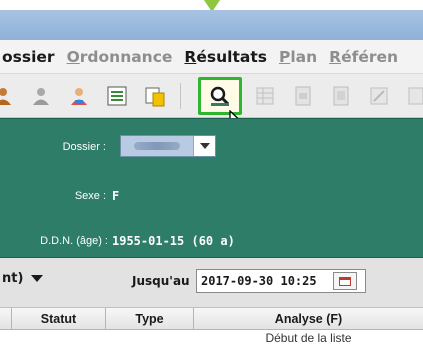  I want to click on magnifier-icon, so click(220, 96).